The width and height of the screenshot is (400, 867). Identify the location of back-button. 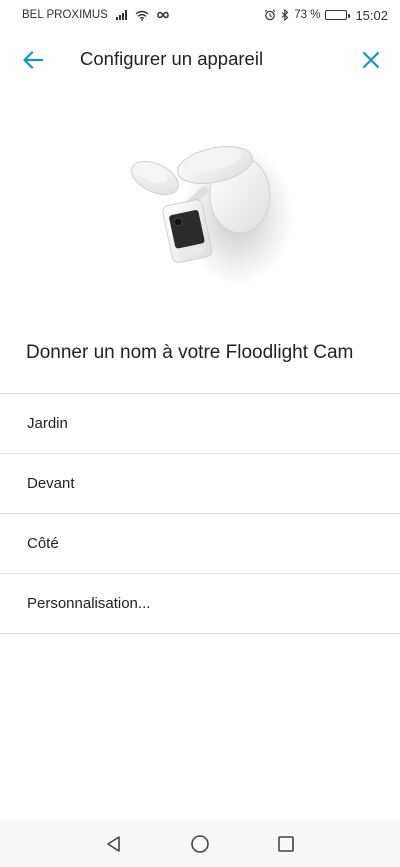
(33, 60).